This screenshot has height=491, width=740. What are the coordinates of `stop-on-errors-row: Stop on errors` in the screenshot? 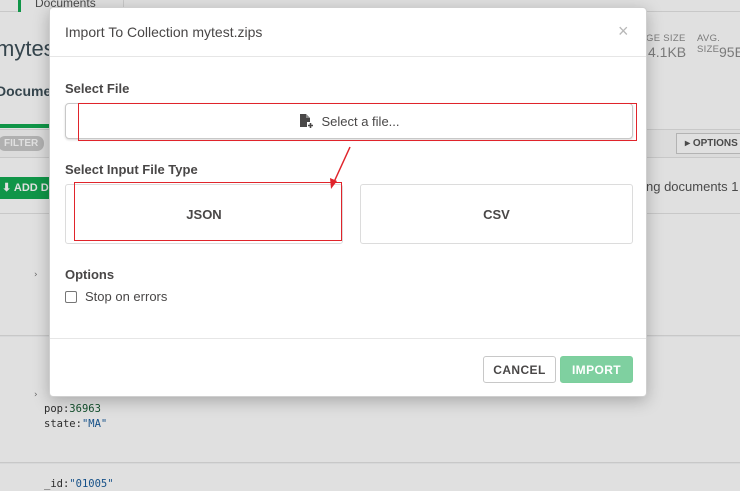 It's located at (116, 296).